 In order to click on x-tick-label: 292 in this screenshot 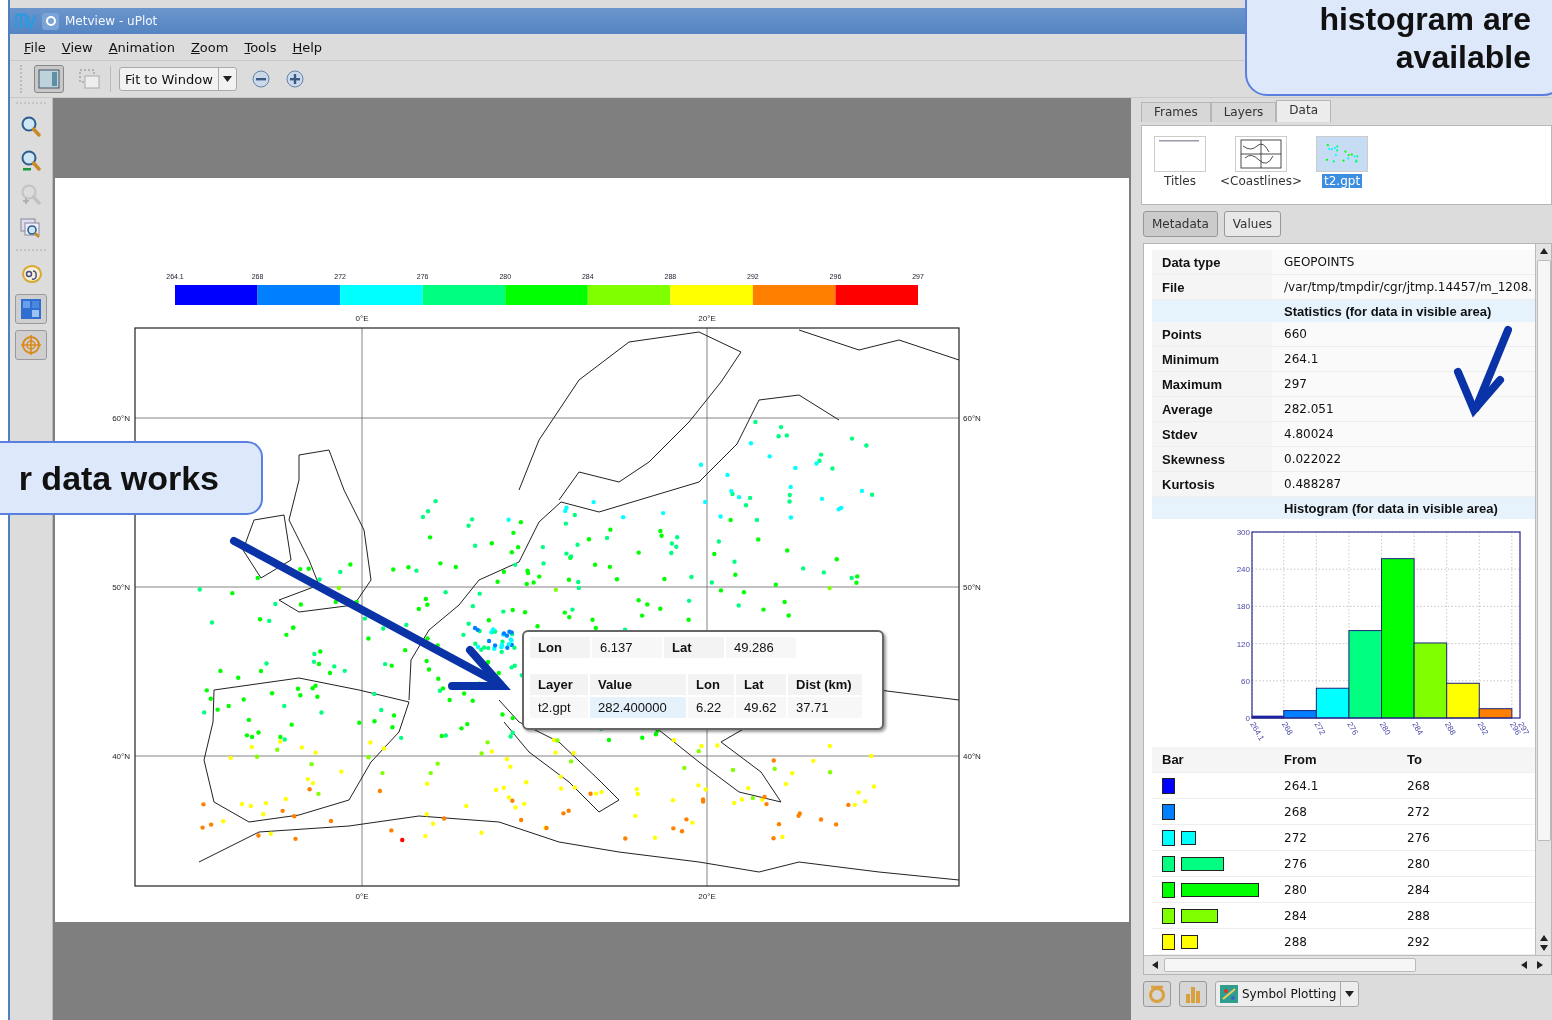, I will do `click(1482, 728)`.